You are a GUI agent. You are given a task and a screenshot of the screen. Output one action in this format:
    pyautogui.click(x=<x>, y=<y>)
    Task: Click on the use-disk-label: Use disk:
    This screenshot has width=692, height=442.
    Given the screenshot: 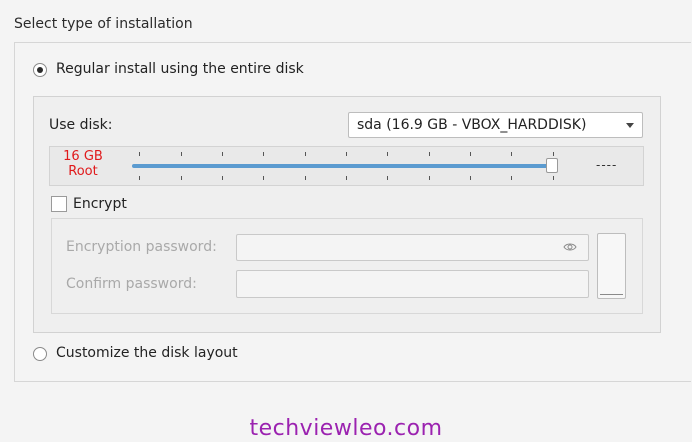 What is the action you would take?
    pyautogui.click(x=81, y=125)
    